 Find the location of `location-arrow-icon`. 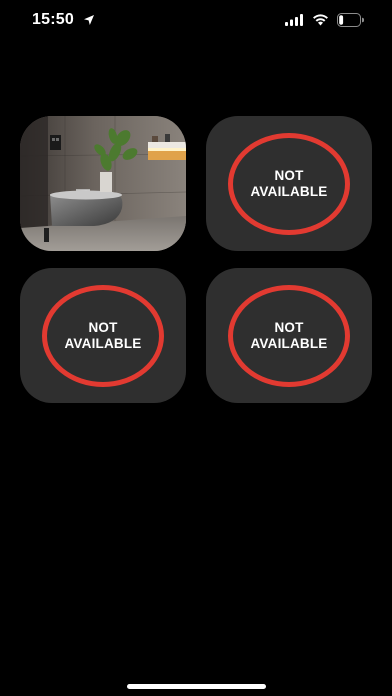

location-arrow-icon is located at coordinates (89, 20).